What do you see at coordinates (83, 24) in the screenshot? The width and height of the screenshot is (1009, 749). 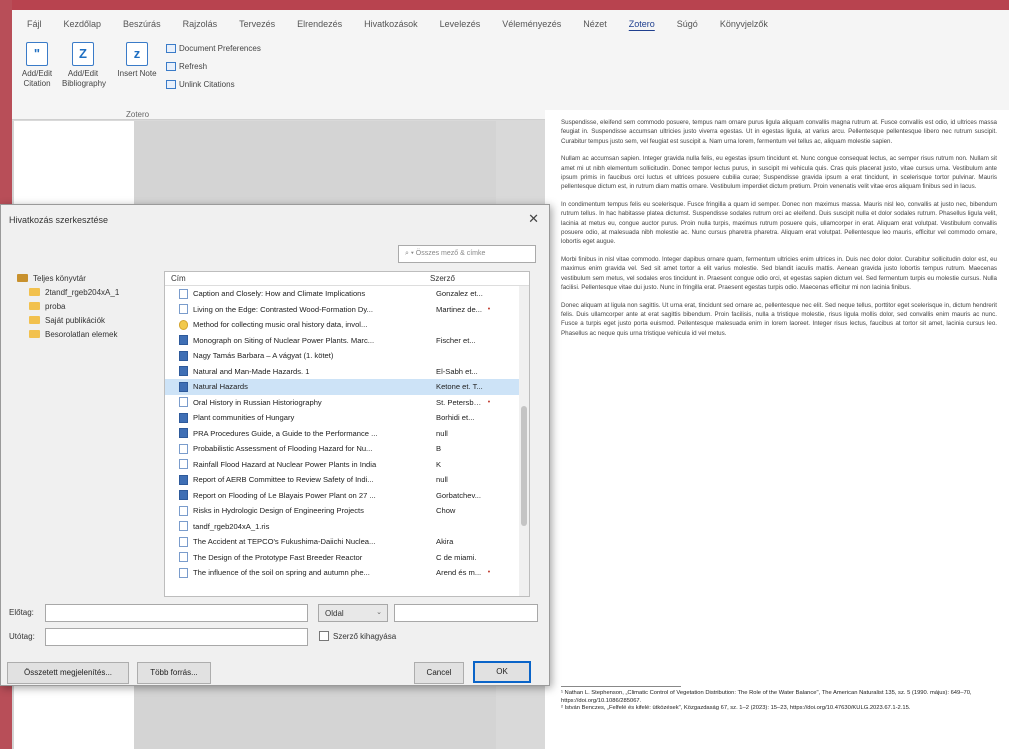 I see `ribbon-tab: Kezdőlap` at bounding box center [83, 24].